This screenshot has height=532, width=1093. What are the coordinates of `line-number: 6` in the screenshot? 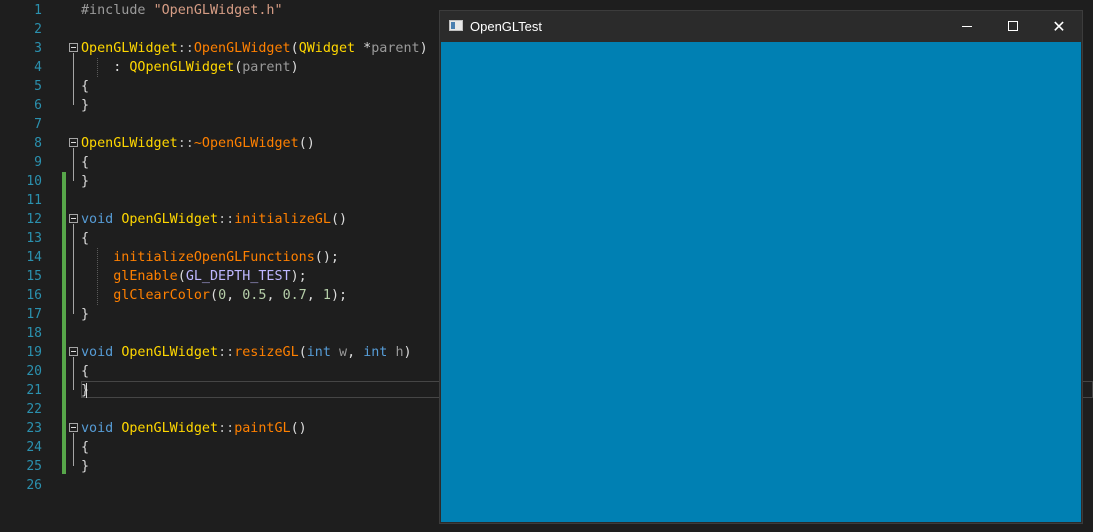 It's located at (38, 105).